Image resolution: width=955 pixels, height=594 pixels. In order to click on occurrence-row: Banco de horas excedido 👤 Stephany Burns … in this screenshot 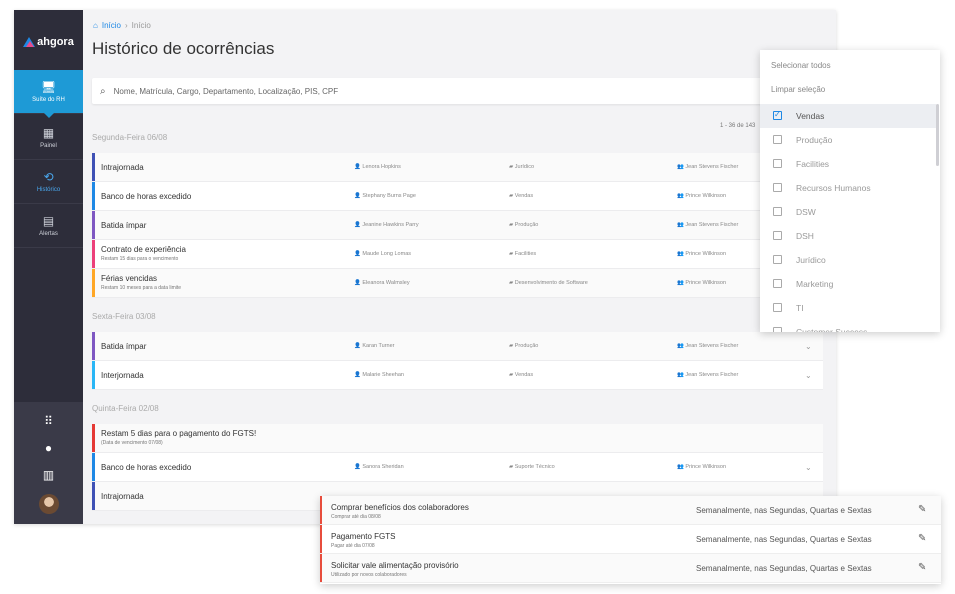, I will do `click(457, 196)`.